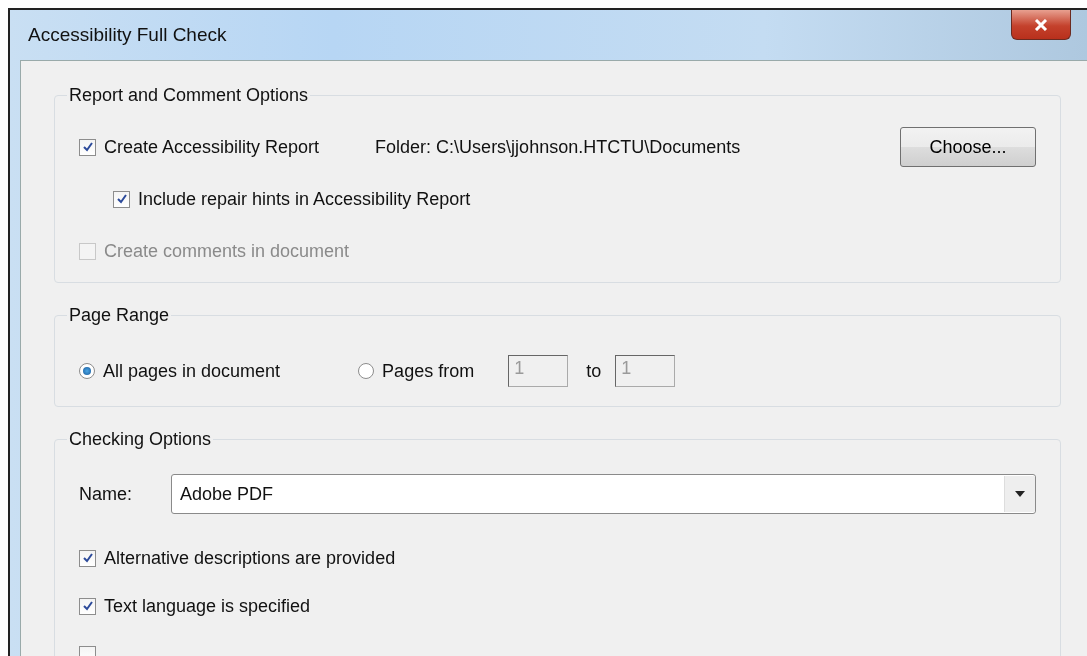  I want to click on close-button, so click(1041, 25).